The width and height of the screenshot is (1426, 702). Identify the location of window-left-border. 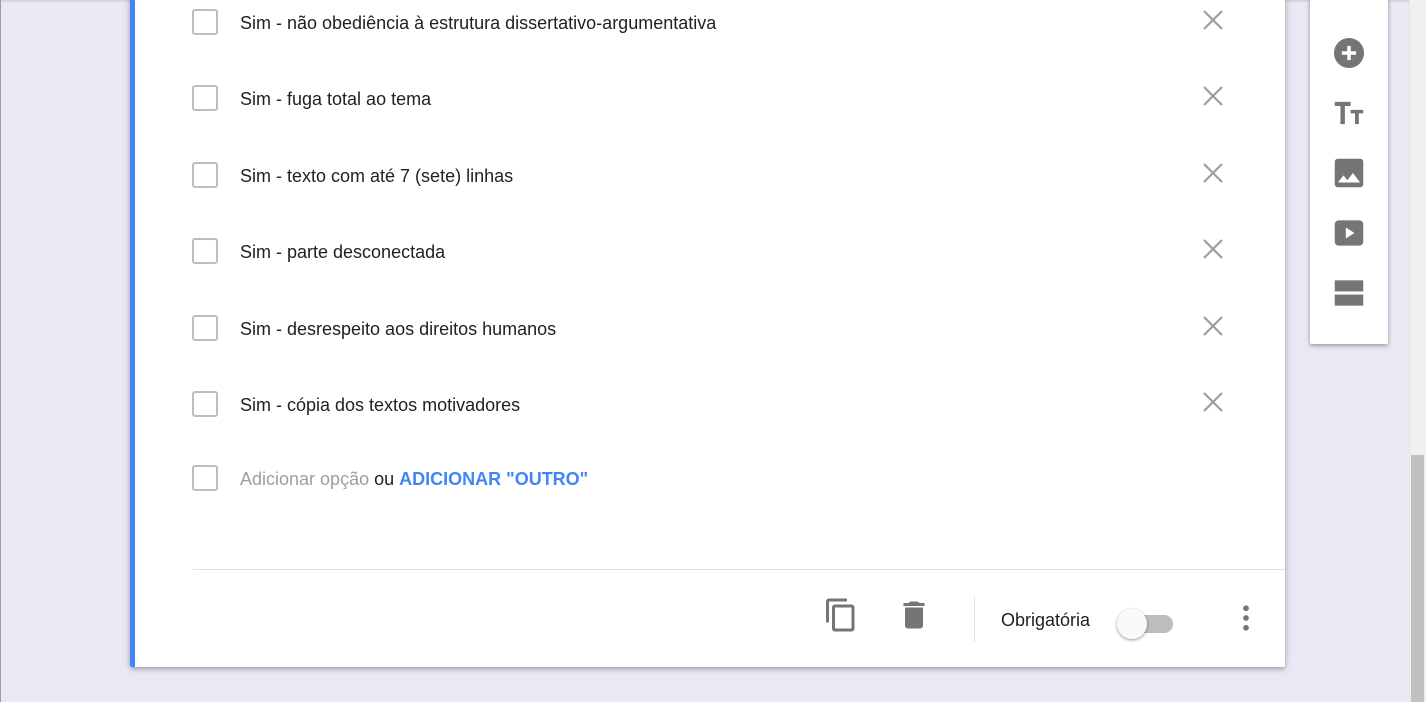
(0, 351).